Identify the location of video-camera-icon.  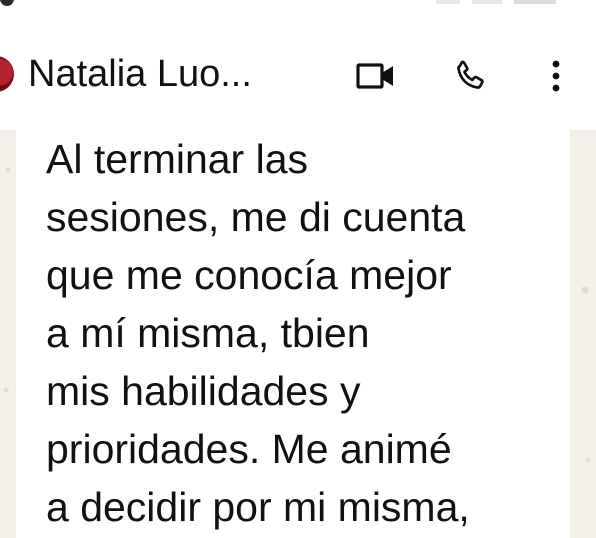
(374, 76).